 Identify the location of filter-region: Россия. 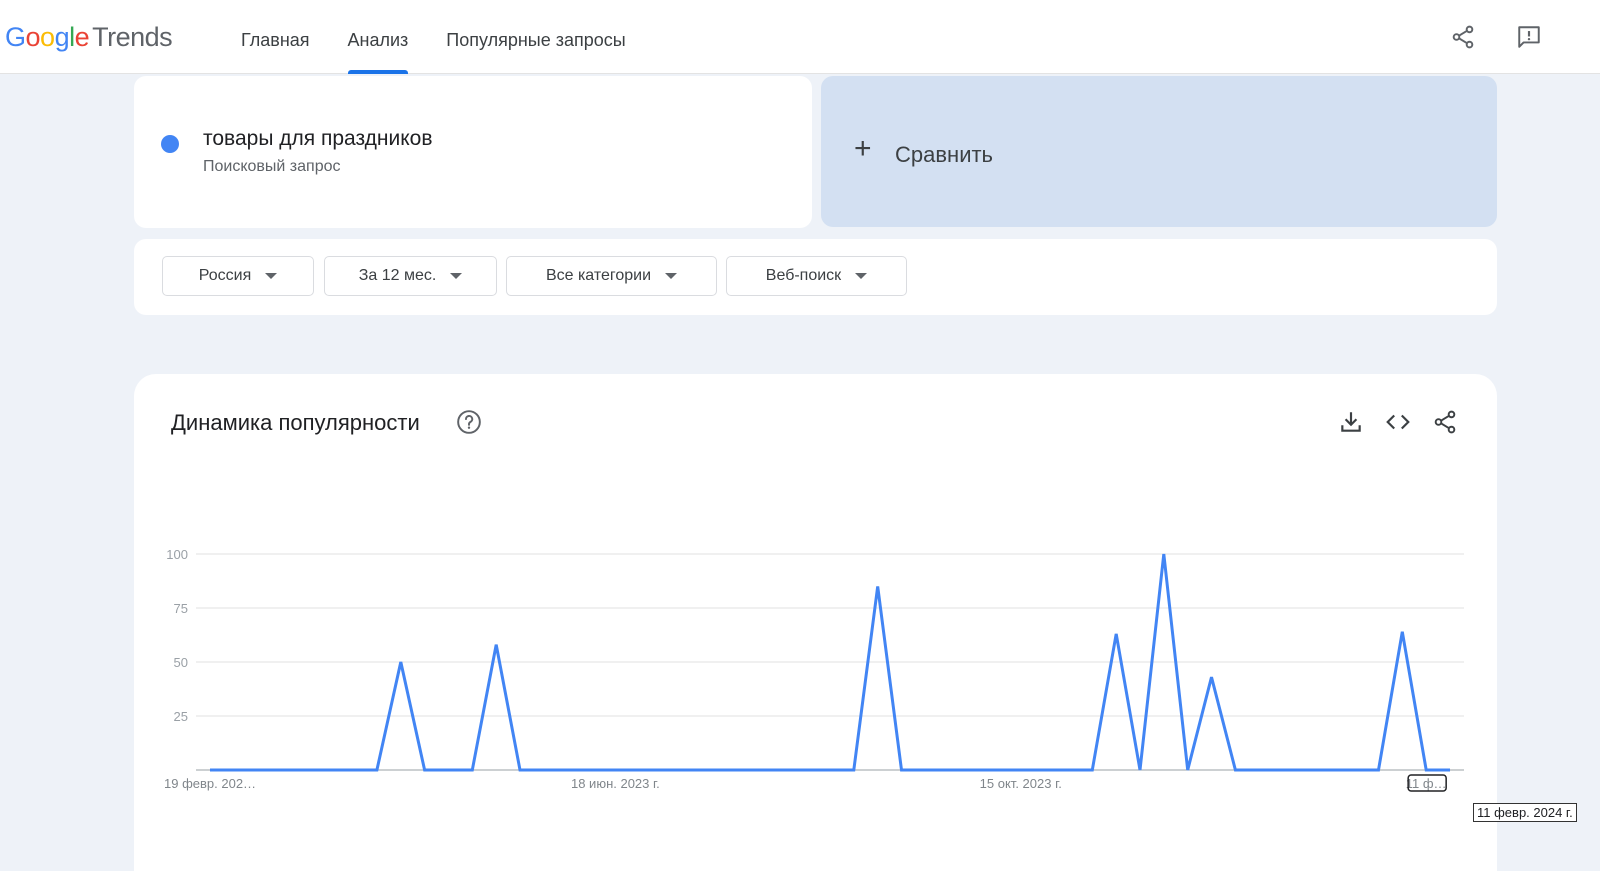
(238, 276).